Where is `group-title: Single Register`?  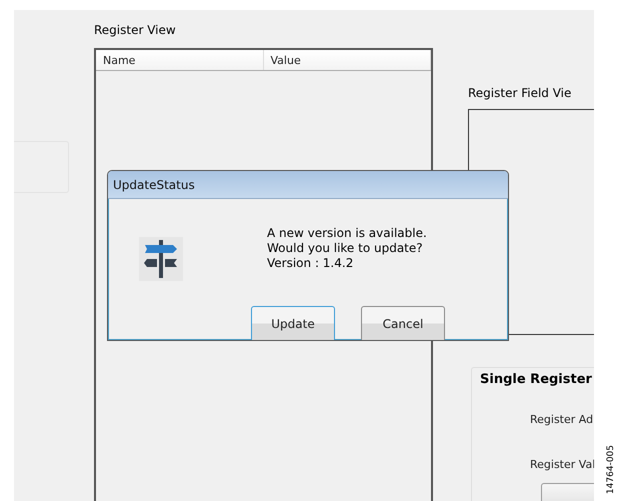
group-title: Single Register is located at coordinates (536, 379).